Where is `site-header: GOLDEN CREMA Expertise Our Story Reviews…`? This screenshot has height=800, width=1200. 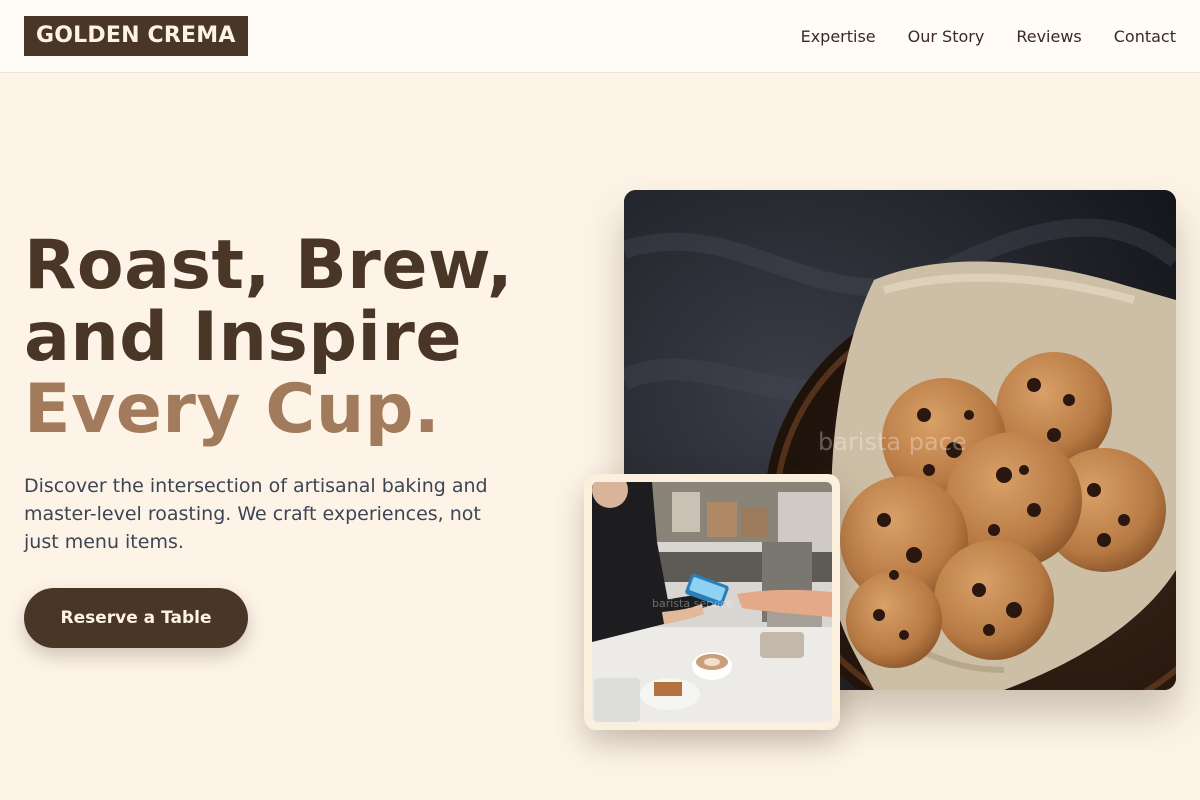
site-header: GOLDEN CREMA Expertise Our Story Reviews… is located at coordinates (600, 36).